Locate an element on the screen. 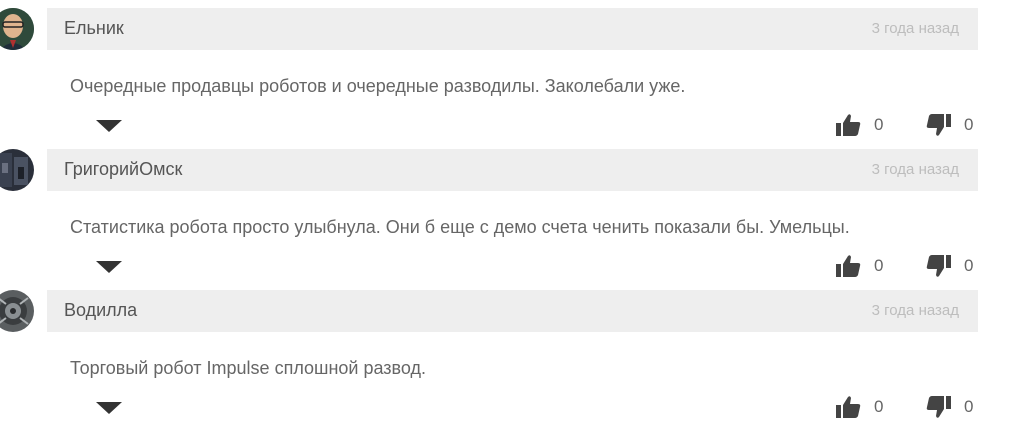 The height and width of the screenshot is (437, 1024). author-name: ГригорийОмск is located at coordinates (123, 169).